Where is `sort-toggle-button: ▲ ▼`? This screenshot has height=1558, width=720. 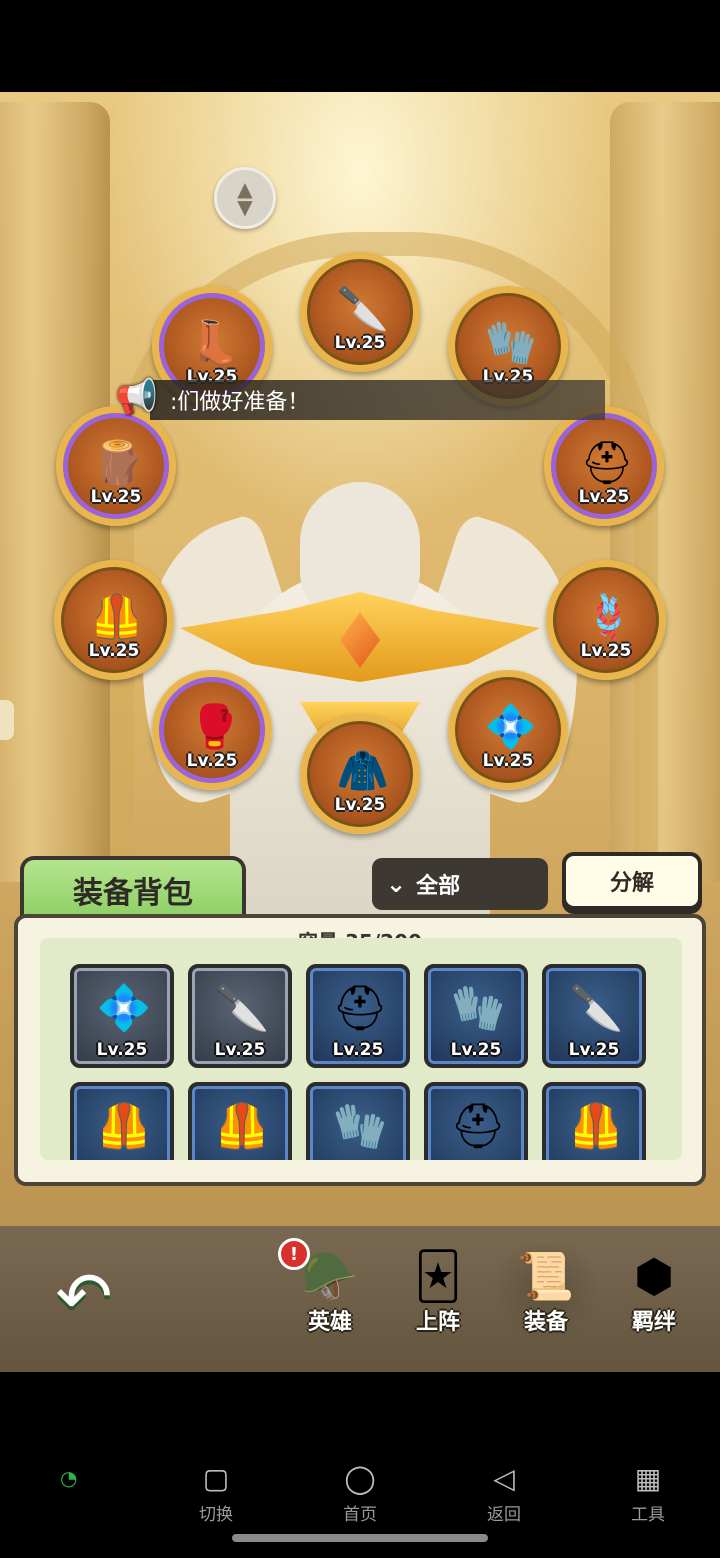 sort-toggle-button: ▲ ▼ is located at coordinates (245, 198).